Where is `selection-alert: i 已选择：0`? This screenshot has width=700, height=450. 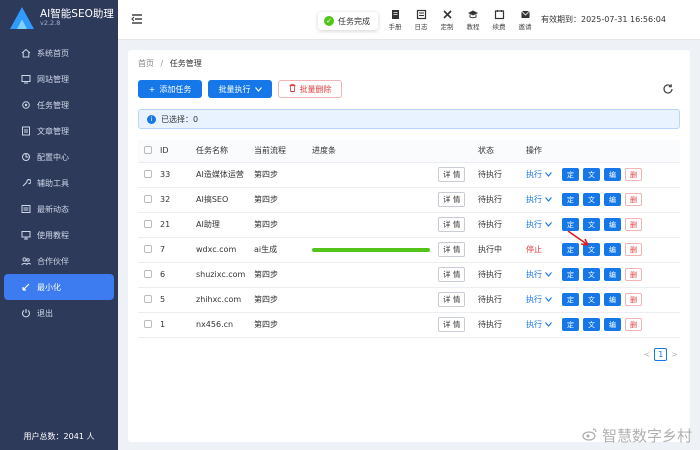
selection-alert: i 已选择：0 is located at coordinates (409, 119).